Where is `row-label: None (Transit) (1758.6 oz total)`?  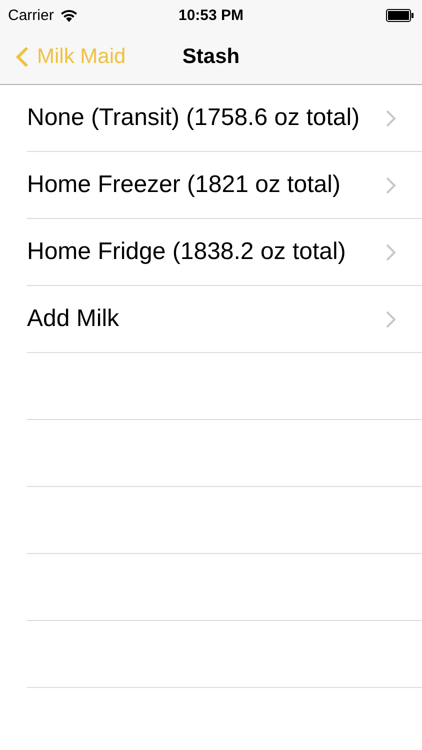
row-label: None (Transit) (1758.6 oz total) is located at coordinates (193, 118).